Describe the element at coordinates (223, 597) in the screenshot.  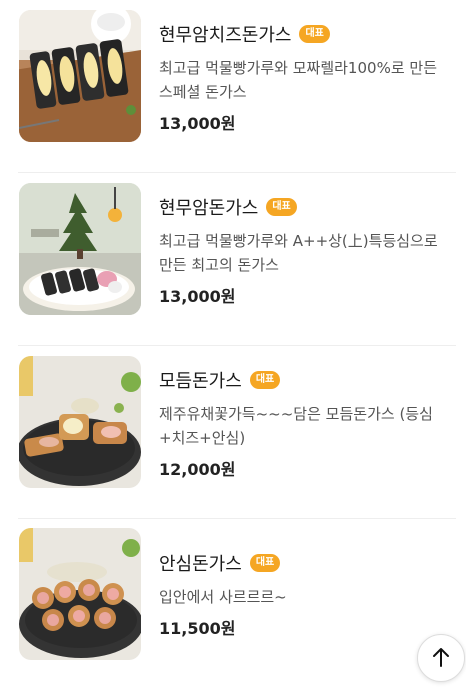
I see `menu-item-description: 입안에서 사르르르~` at that location.